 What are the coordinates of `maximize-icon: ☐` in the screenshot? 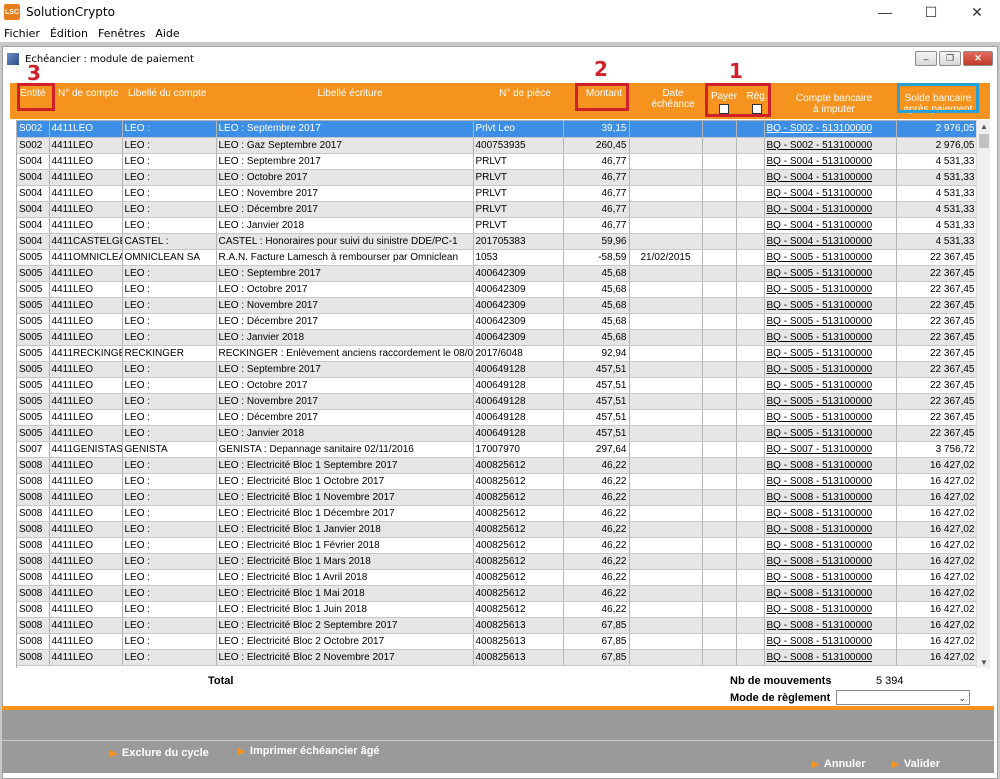 It's located at (931, 12).